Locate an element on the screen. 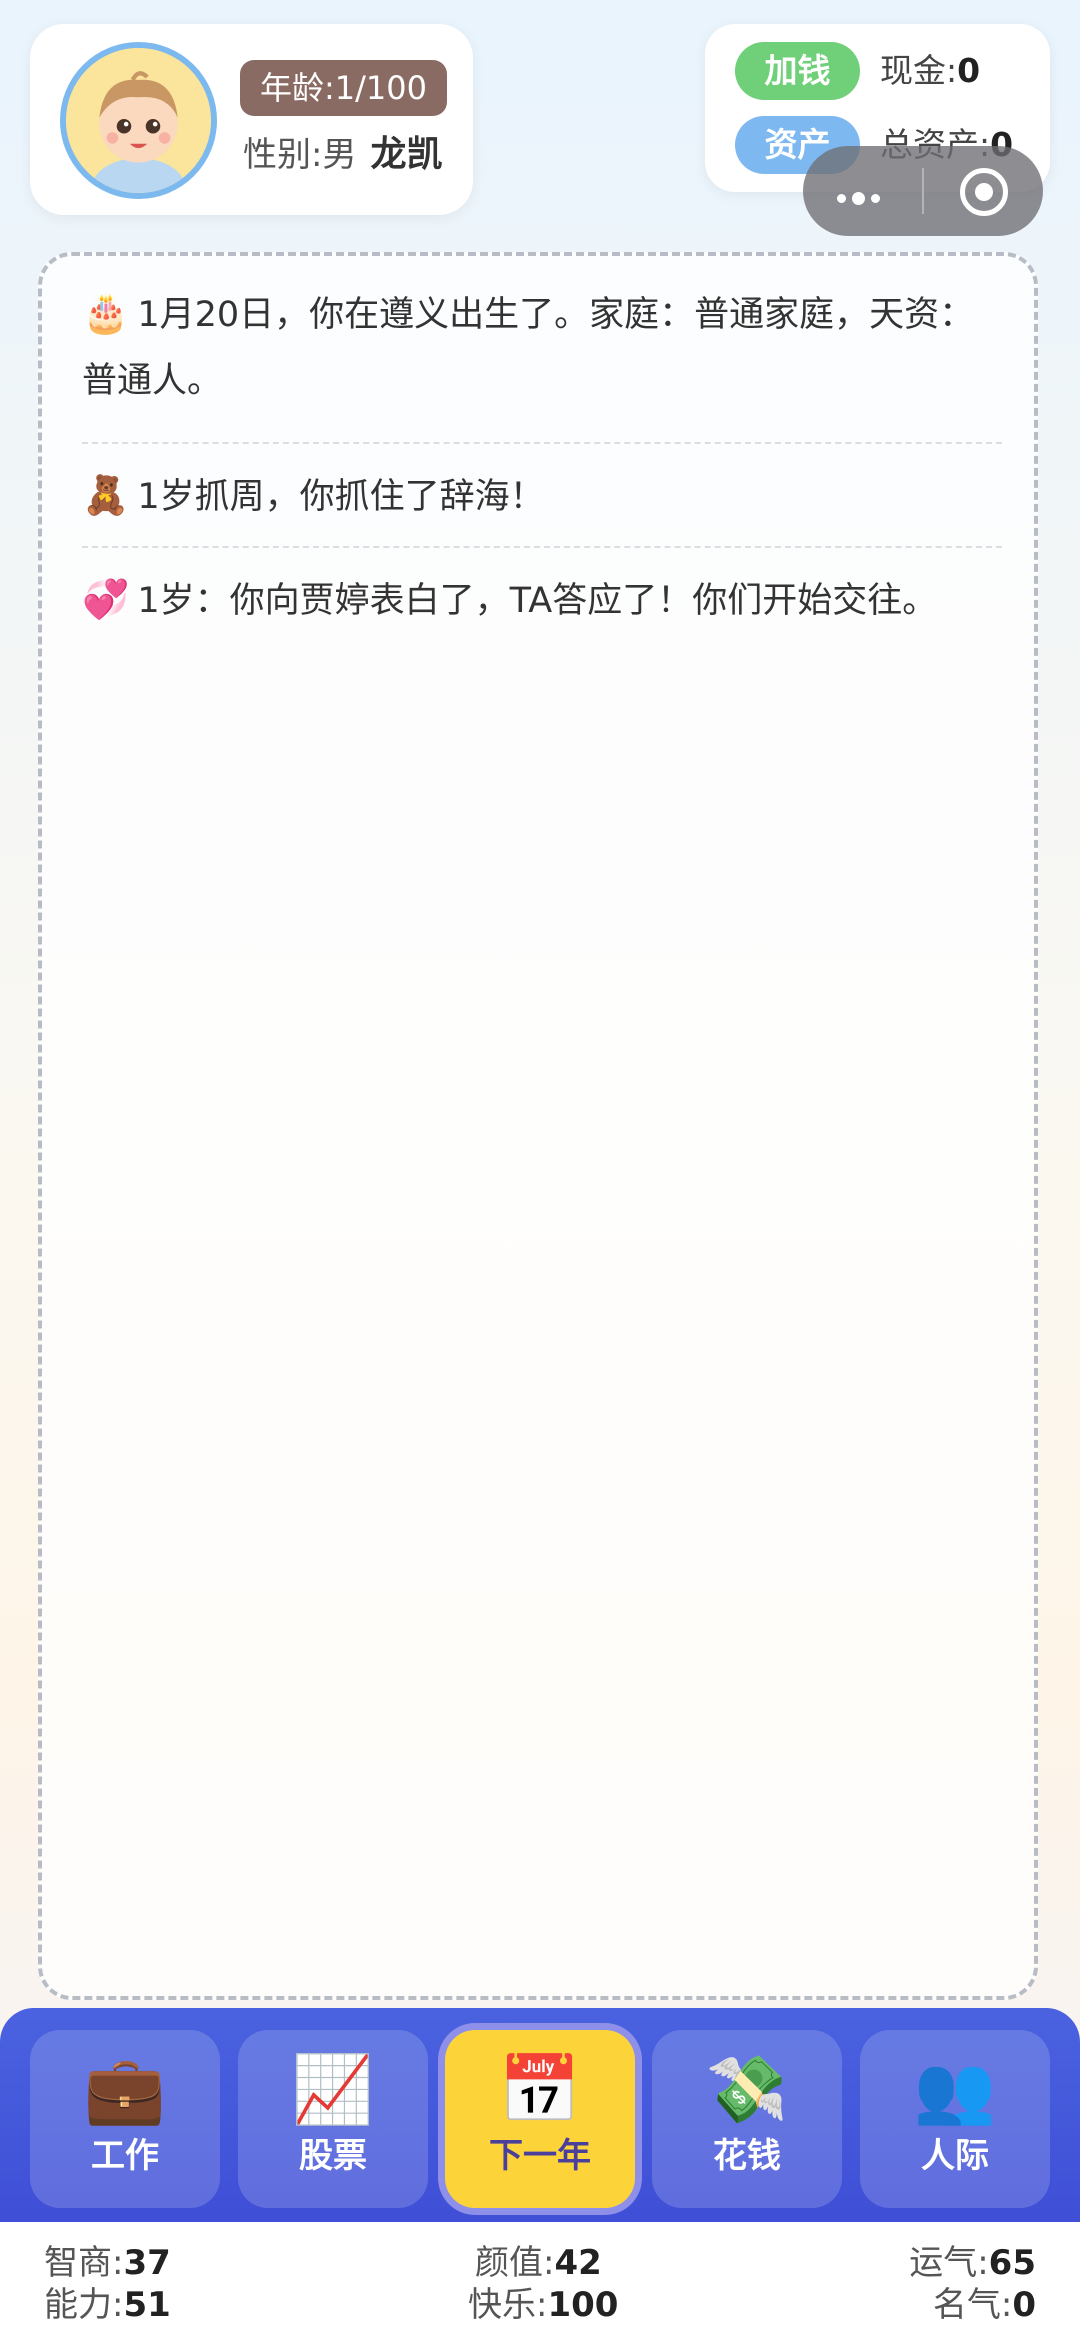  next-year-label: 下一年 is located at coordinates (540, 2156).